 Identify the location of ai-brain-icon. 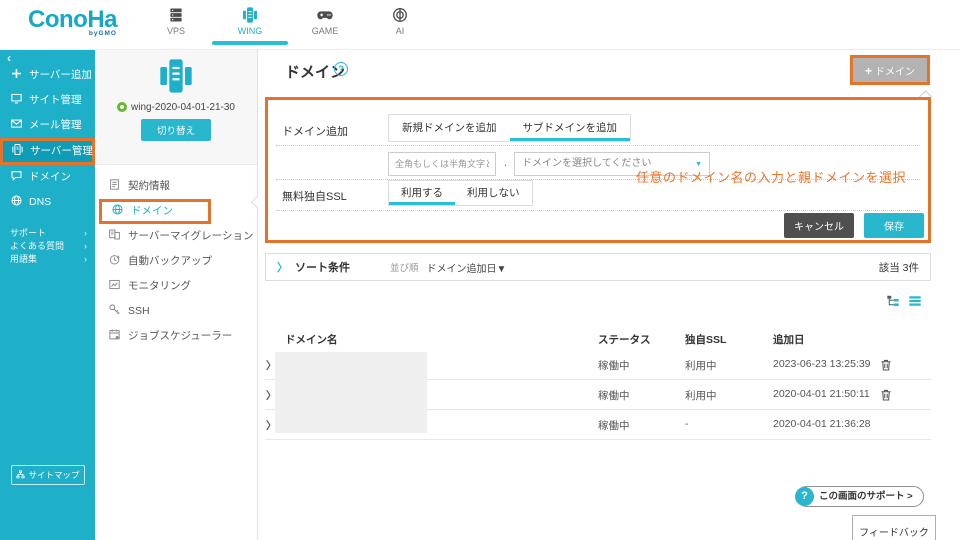
(400, 15).